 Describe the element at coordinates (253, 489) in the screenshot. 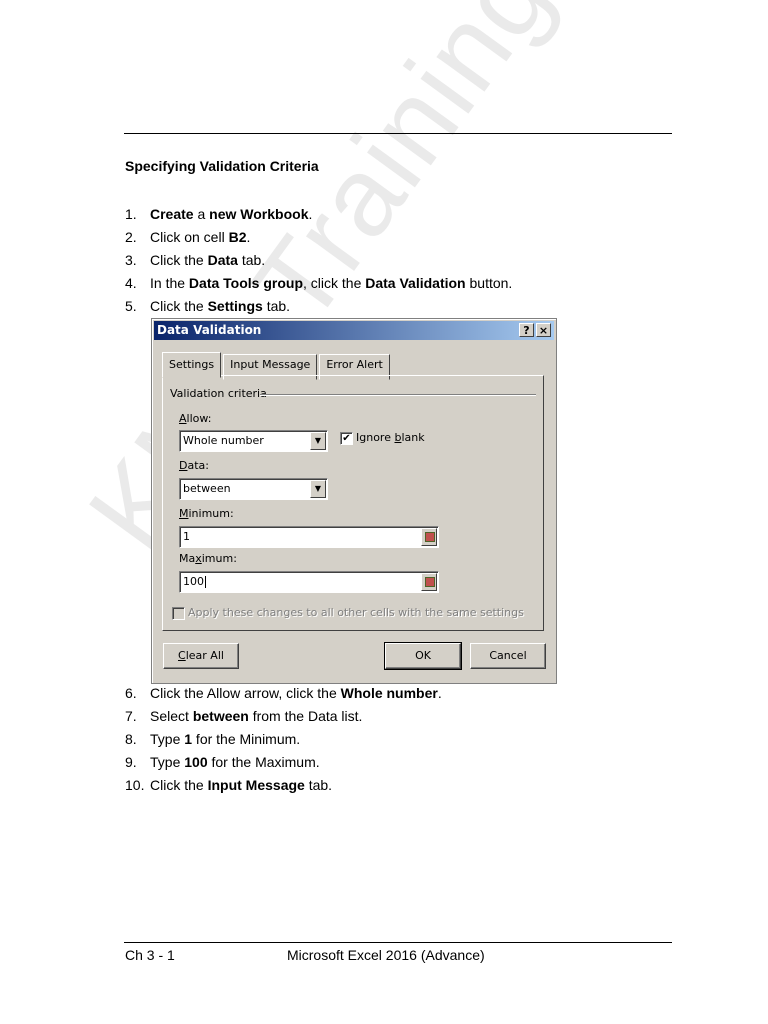

I see `data-select: between ▼` at that location.